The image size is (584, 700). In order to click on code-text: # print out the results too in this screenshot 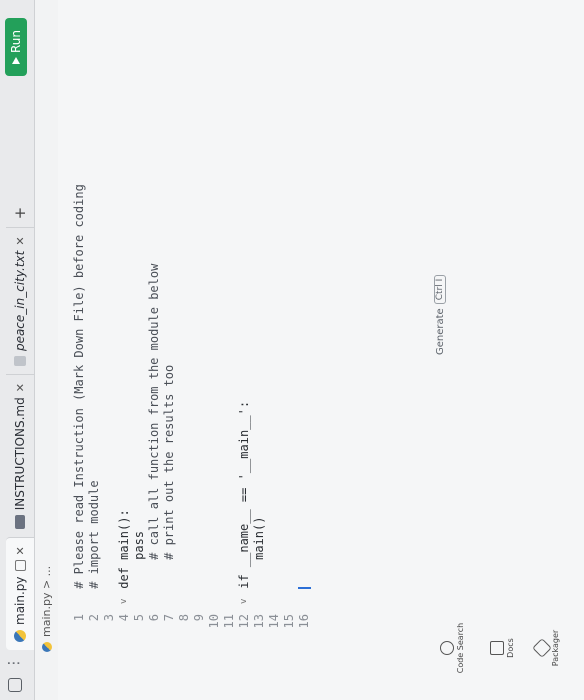, I will do `click(169, 480)`.